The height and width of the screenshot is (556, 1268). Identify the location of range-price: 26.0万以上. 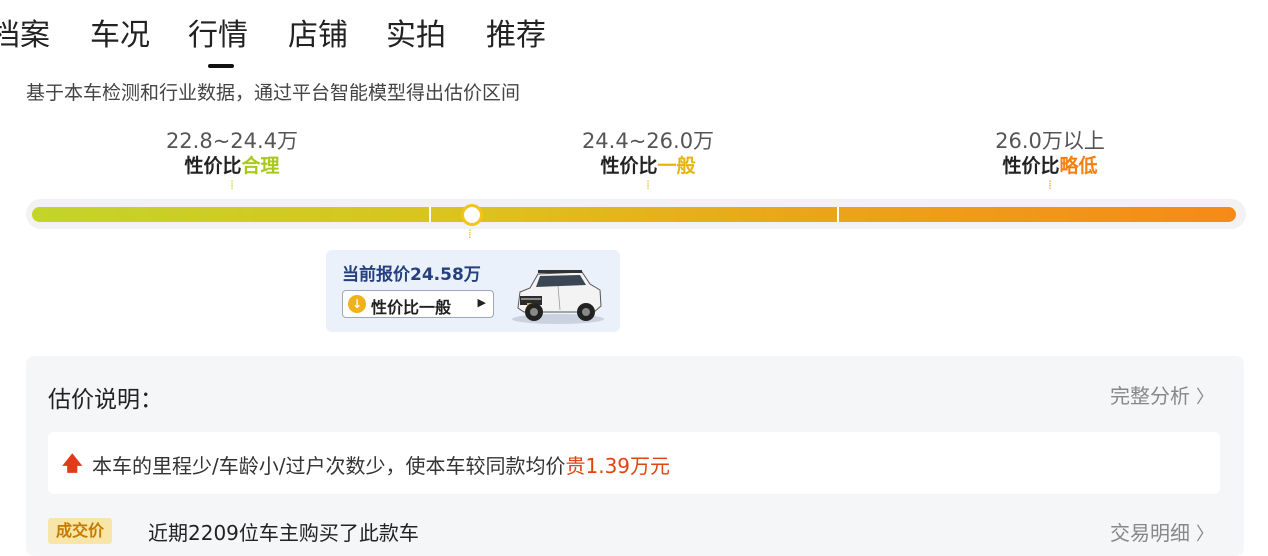
(1050, 141).